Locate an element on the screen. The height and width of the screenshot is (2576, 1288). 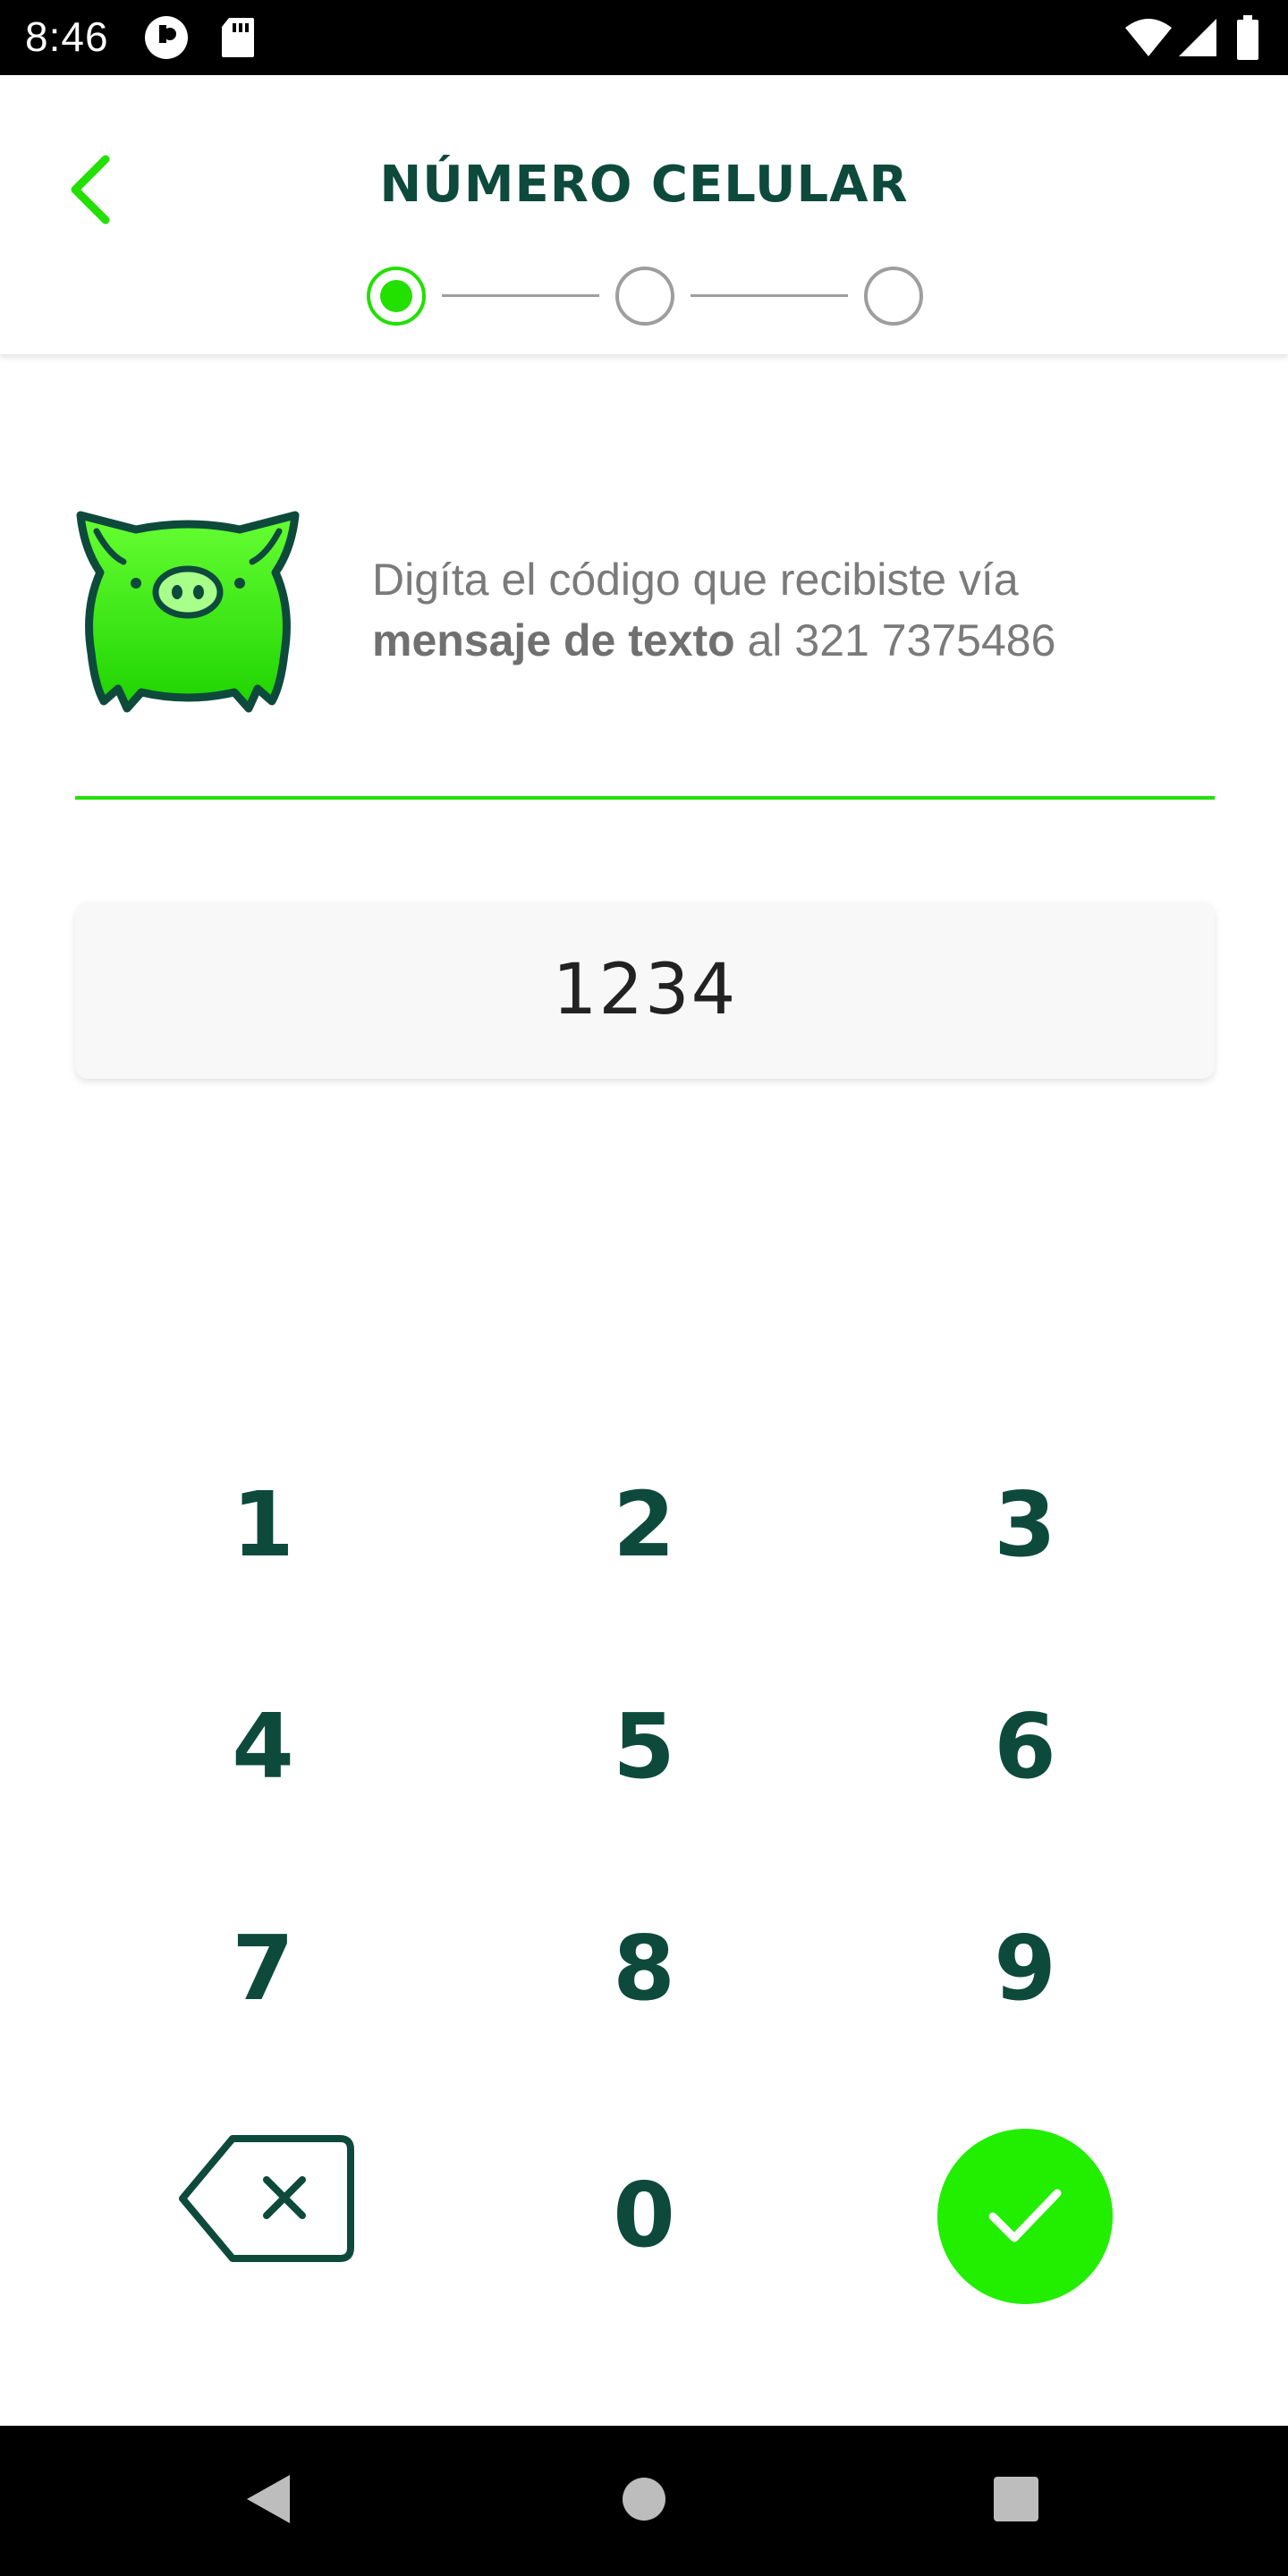
instruction-line-1: Digíta el código que recibiste vía is located at coordinates (695, 580).